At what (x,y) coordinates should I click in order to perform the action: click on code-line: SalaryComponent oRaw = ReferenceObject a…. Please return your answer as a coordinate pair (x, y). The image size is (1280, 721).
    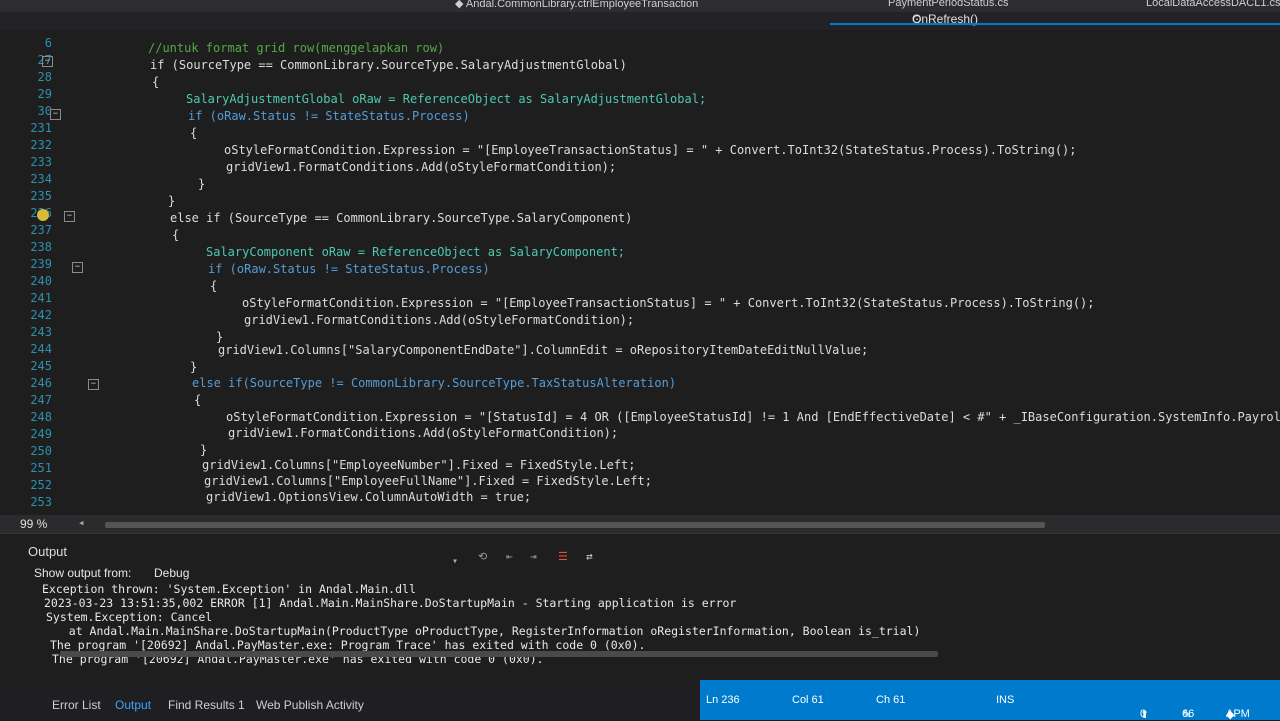
    Looking at the image, I should click on (416, 252).